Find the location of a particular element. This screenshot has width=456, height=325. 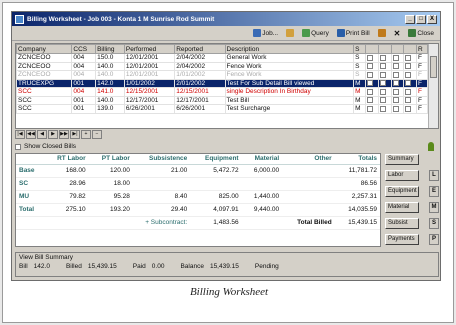

detail-key-button: L is located at coordinates (434, 175).